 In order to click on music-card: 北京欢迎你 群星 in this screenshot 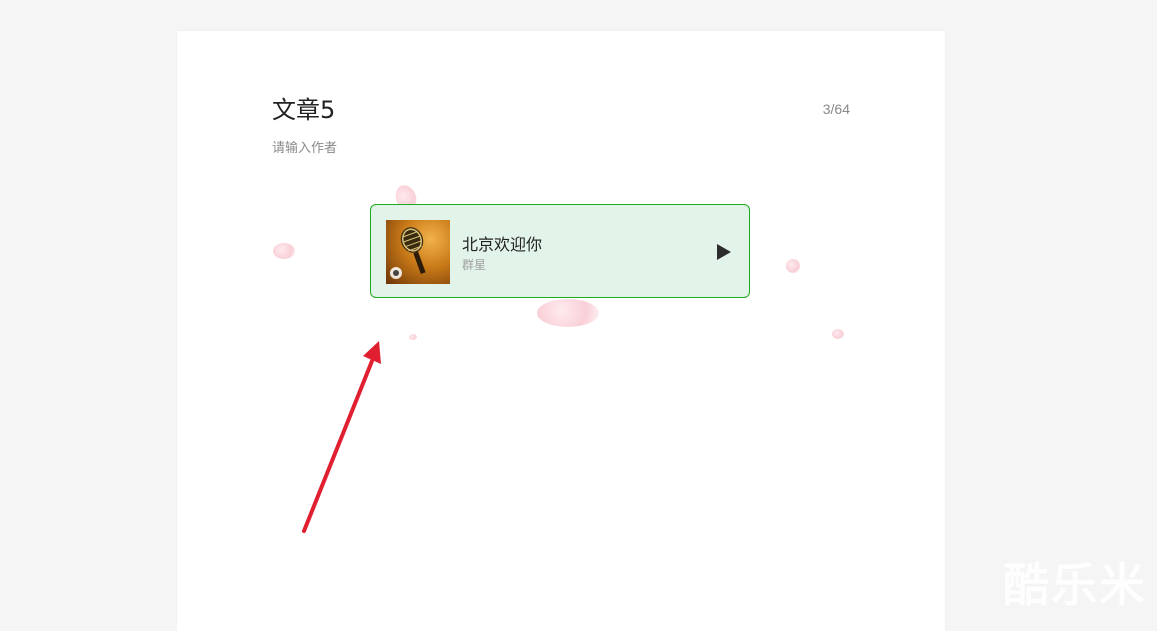, I will do `click(560, 251)`.